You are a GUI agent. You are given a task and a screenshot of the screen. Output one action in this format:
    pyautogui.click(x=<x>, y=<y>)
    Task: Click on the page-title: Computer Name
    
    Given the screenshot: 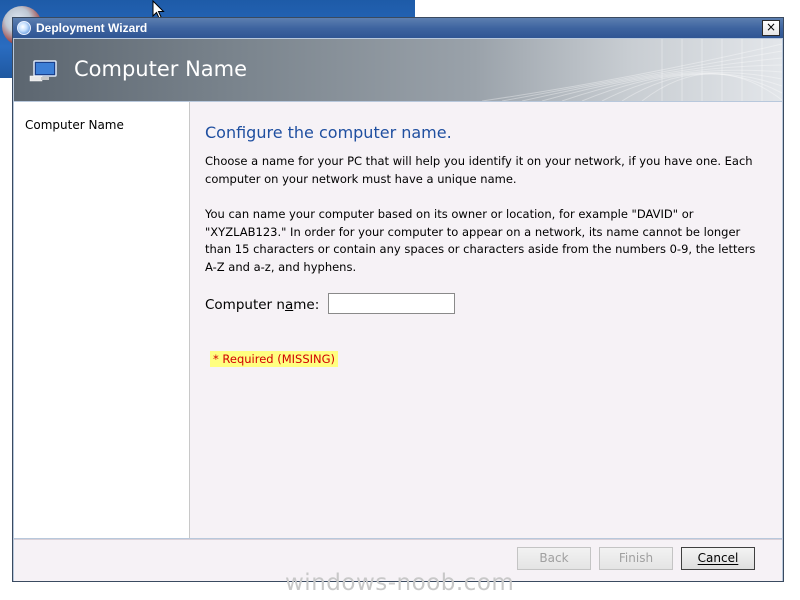 What is the action you would take?
    pyautogui.click(x=161, y=69)
    